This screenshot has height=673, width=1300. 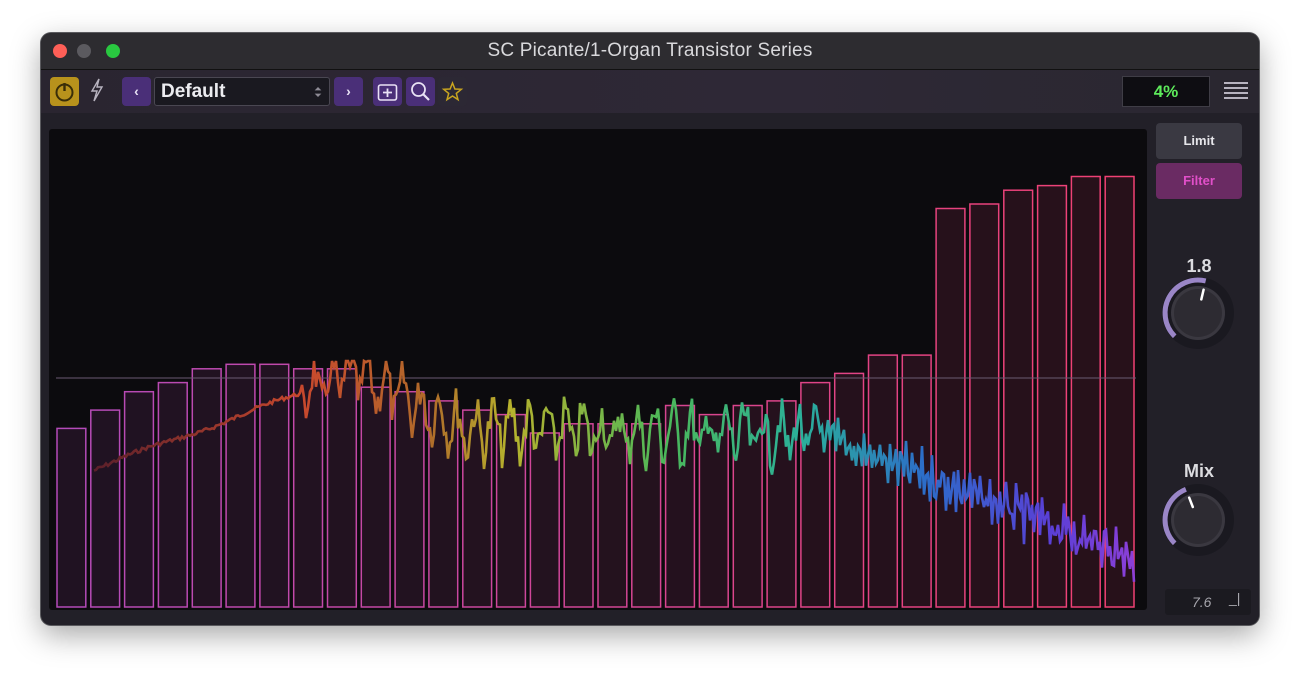 I want to click on title-bar: SC Picante/1-Organ Transistor Series, so click(x=650, y=51).